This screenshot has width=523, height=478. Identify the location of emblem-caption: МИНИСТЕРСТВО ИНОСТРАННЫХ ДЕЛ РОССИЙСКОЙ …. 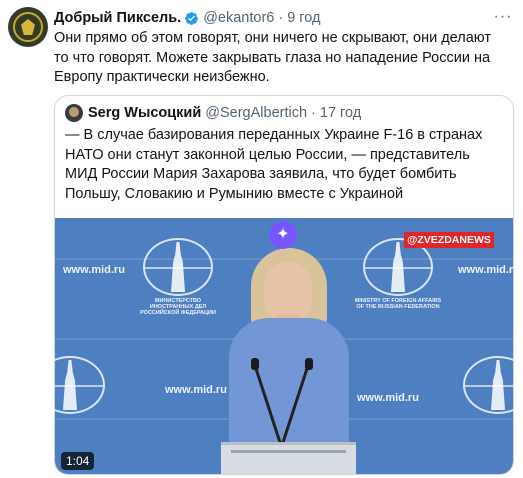
(178, 307).